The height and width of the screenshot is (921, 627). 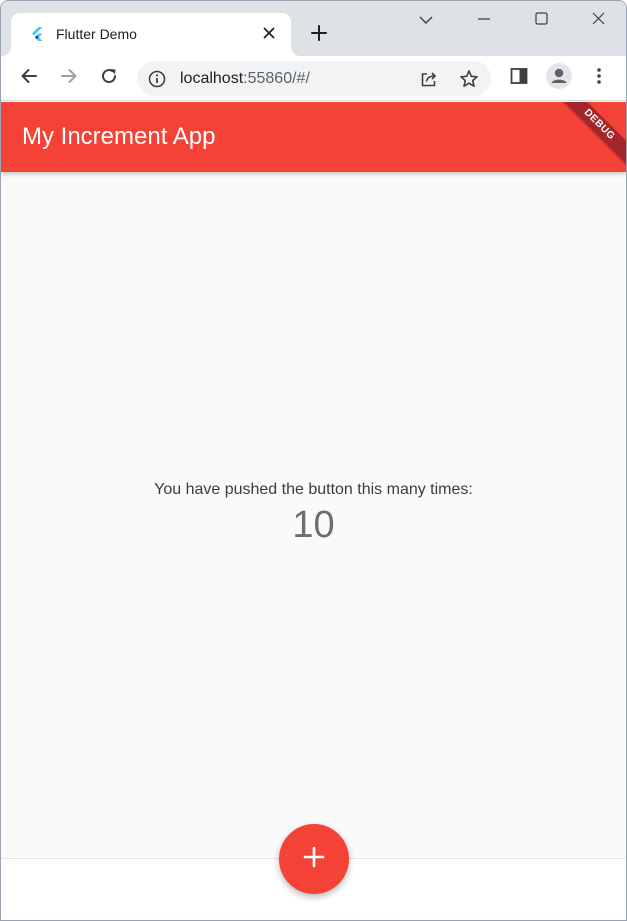 I want to click on side-panel-icon, so click(x=519, y=78).